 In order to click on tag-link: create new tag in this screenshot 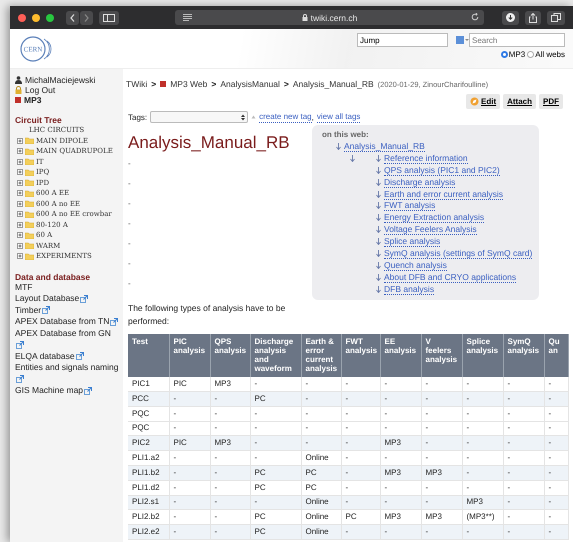, I will do `click(285, 117)`.